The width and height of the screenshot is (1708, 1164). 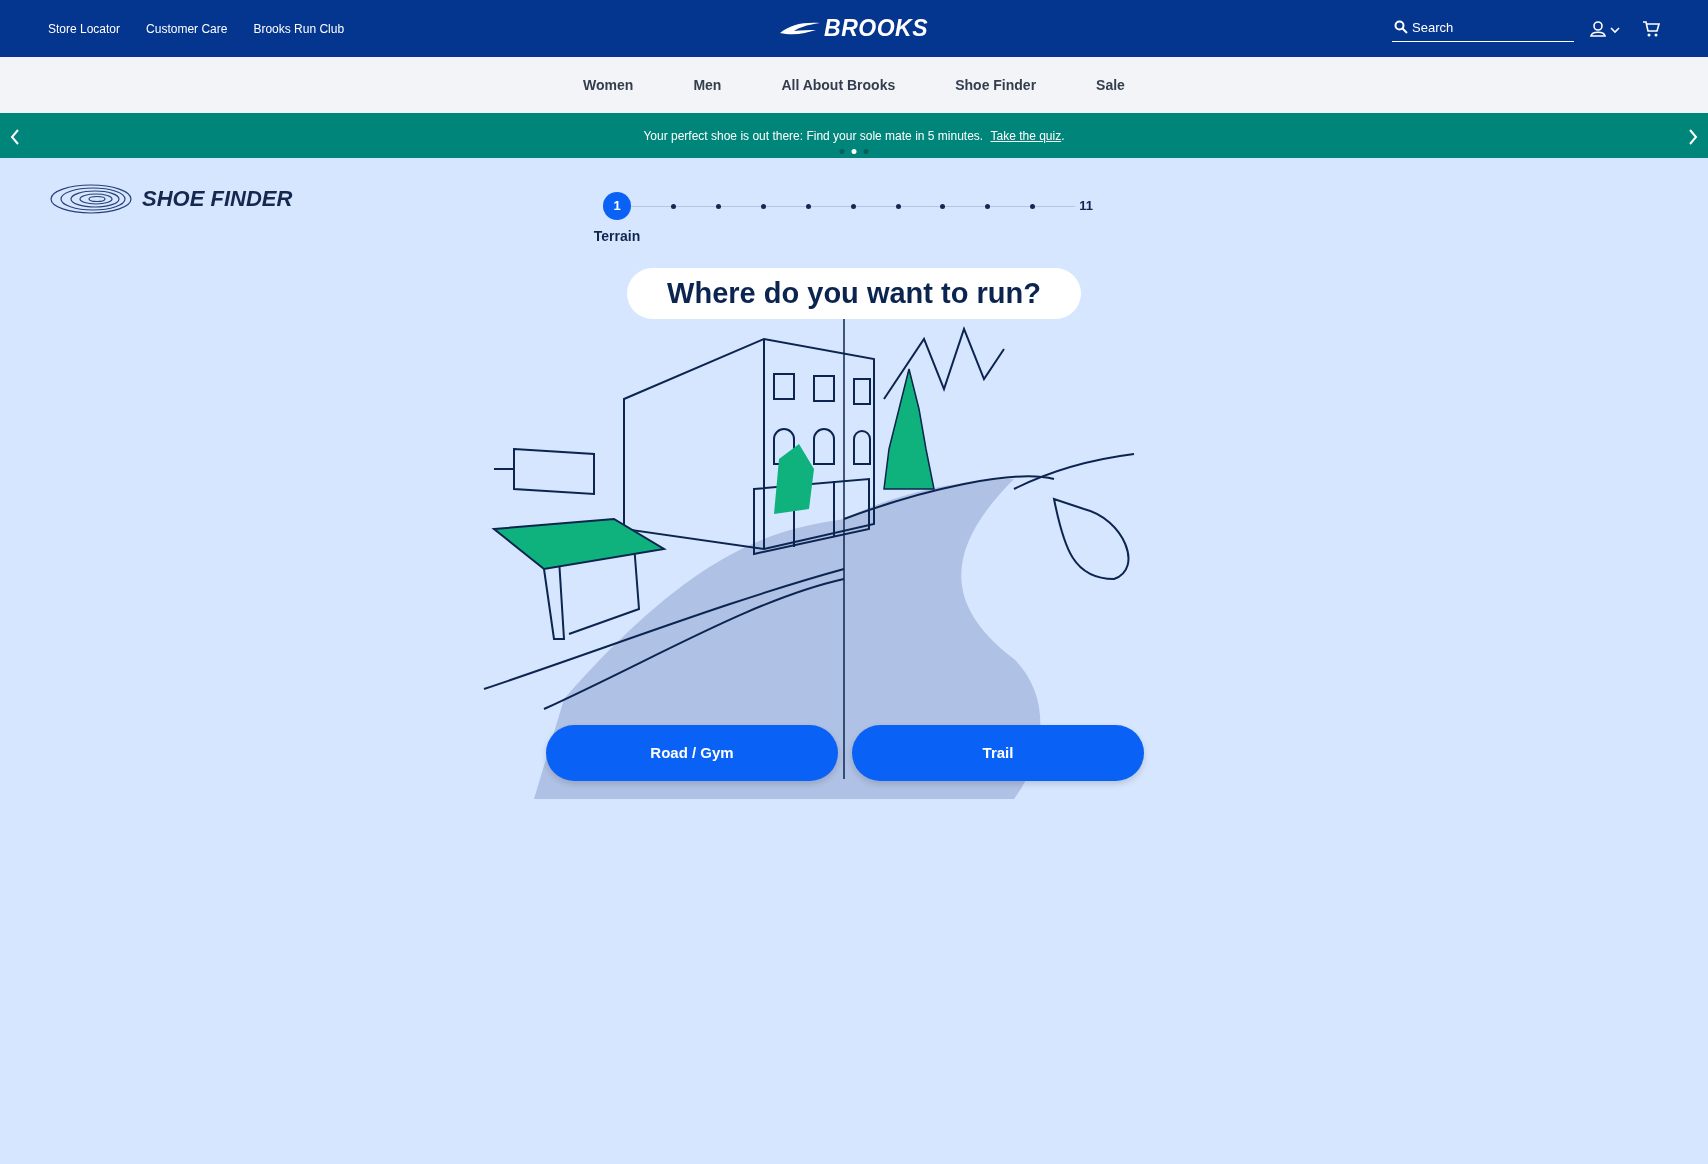 I want to click on nav-link-item: All About Brooks, so click(x=838, y=85).